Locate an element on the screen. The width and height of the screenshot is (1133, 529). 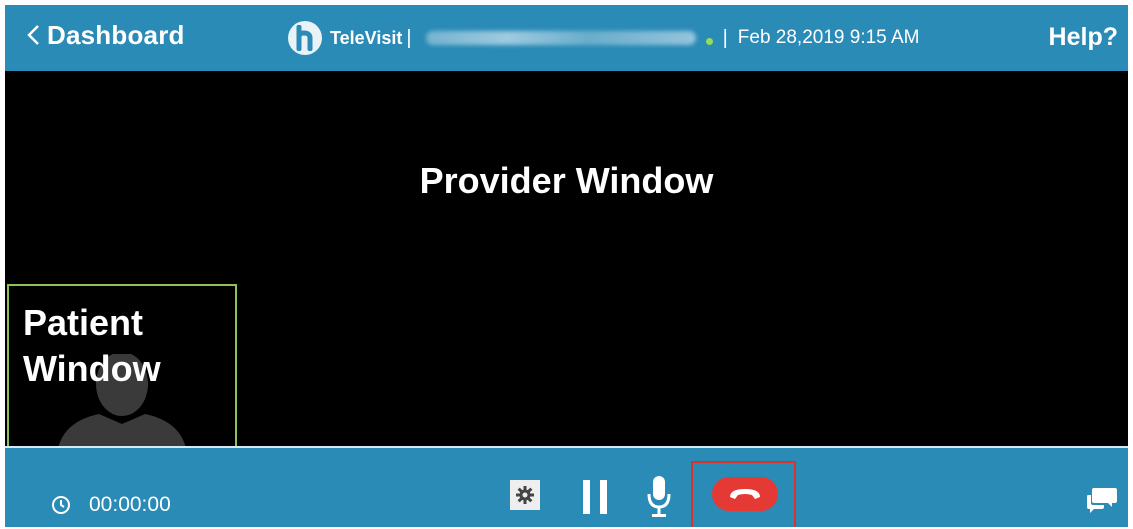
phone-hangup-icon is located at coordinates (745, 494).